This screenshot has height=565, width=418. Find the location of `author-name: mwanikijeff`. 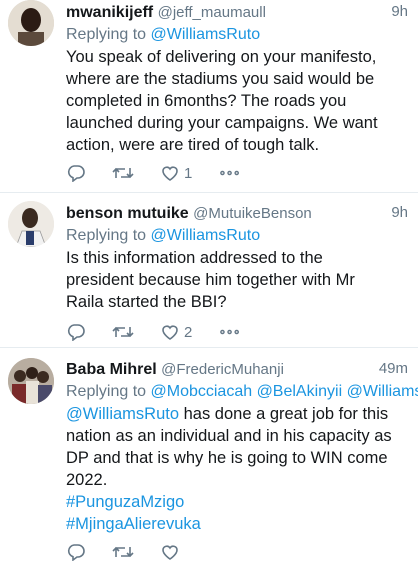

author-name: mwanikijeff is located at coordinates (109, 12).